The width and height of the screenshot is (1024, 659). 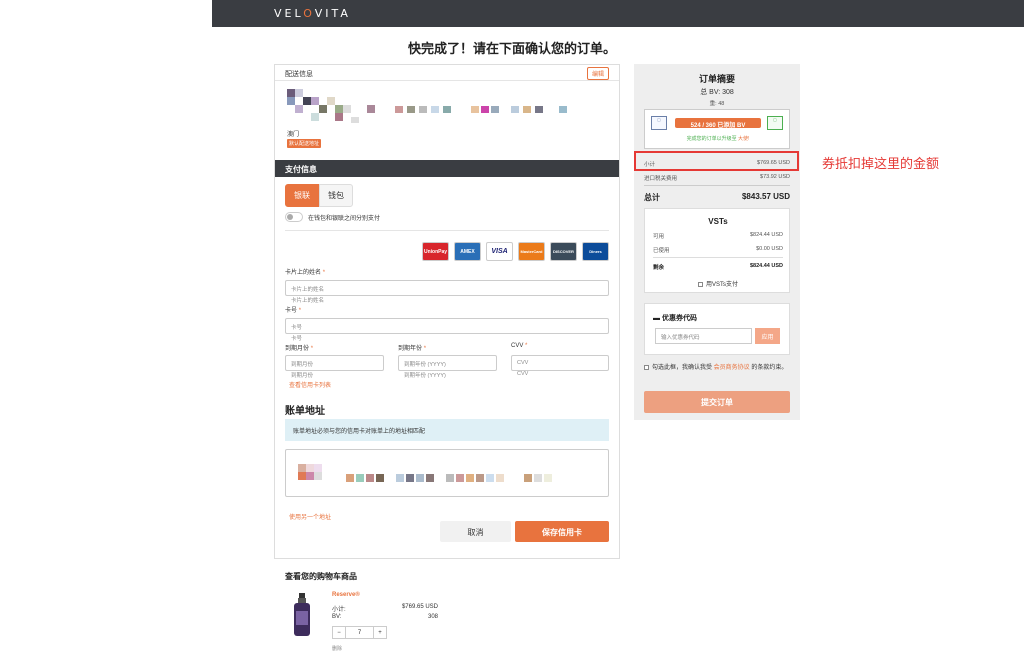 I want to click on product-bv-label: BV:, so click(x=337, y=617).